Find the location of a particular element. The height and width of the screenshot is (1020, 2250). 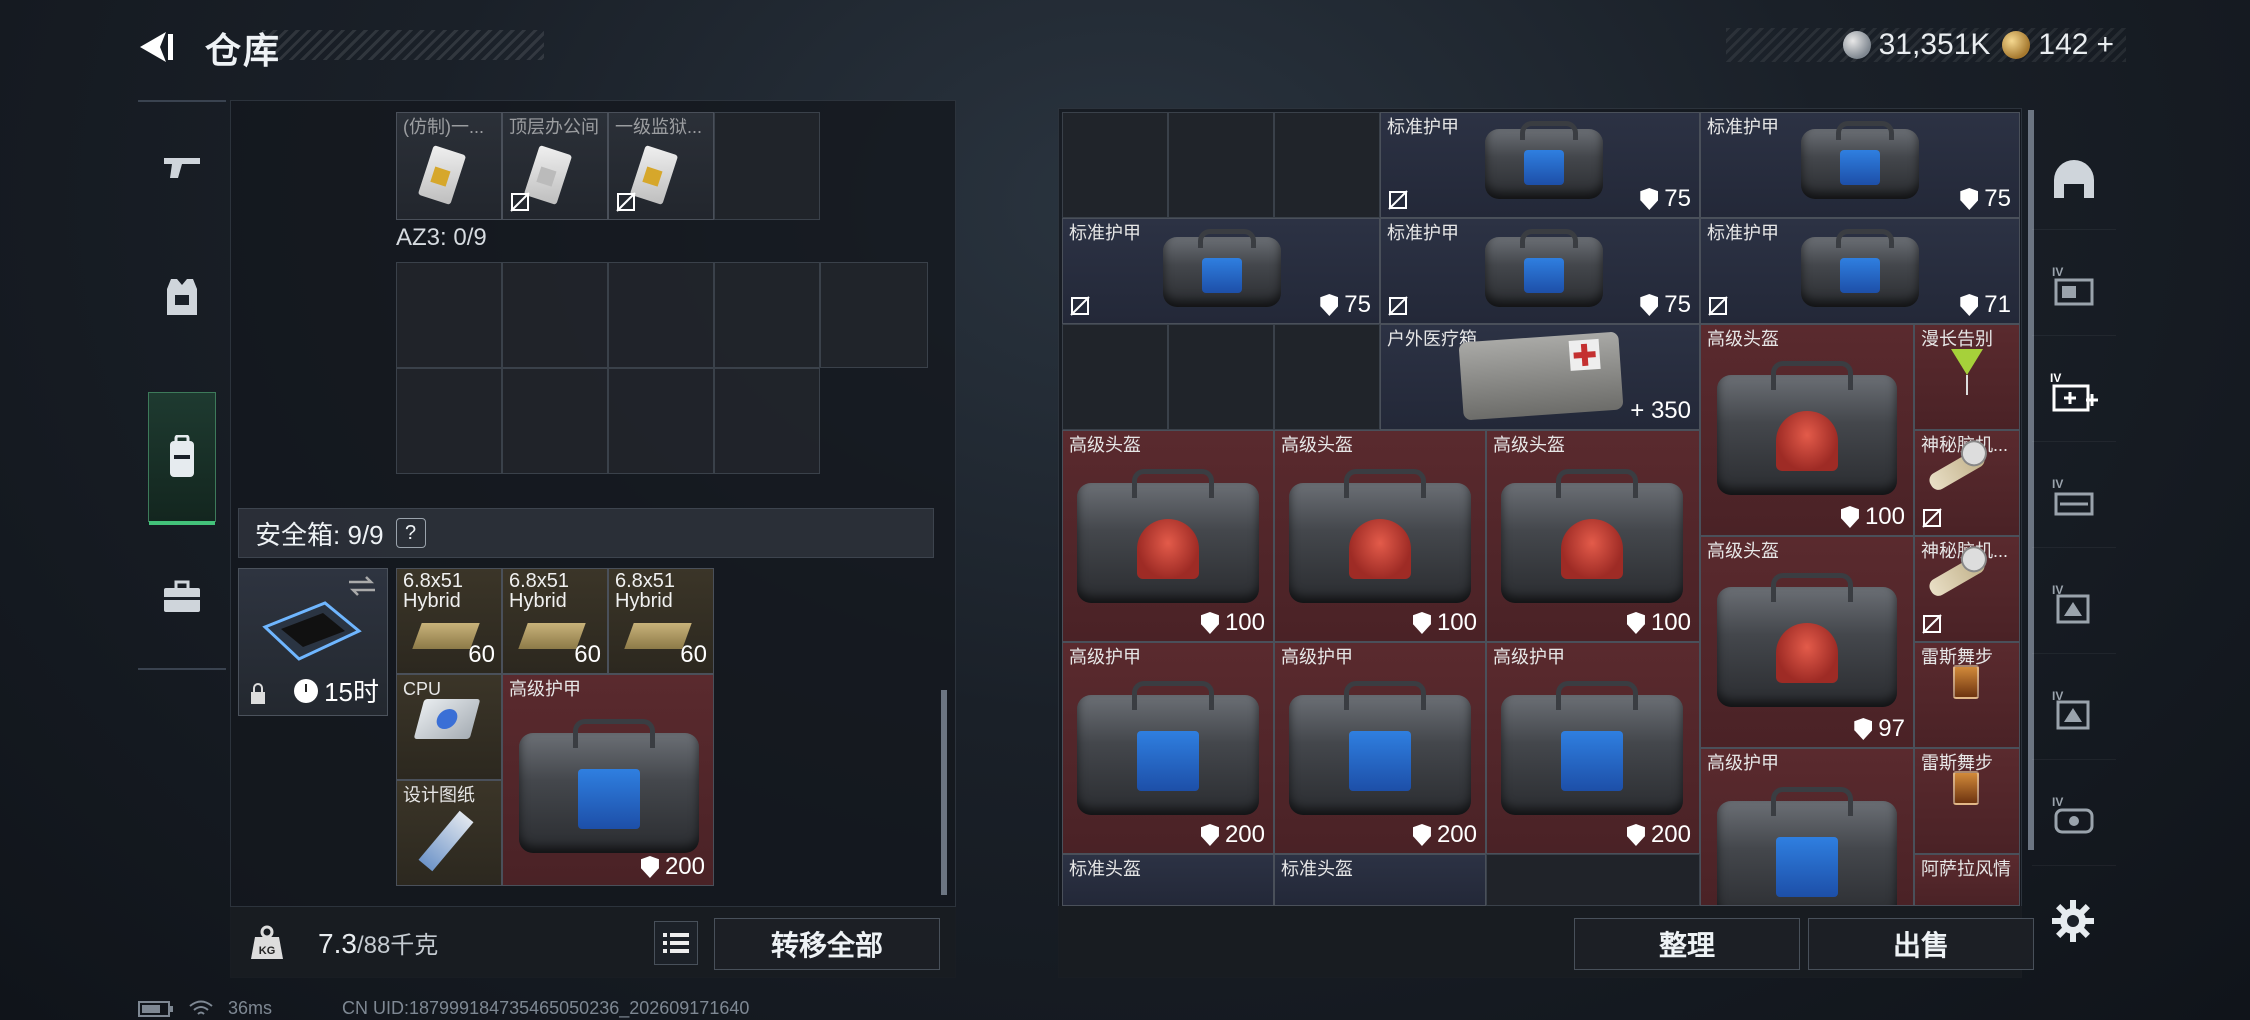

armor-item: 高级护甲 is located at coordinates (1807, 827).